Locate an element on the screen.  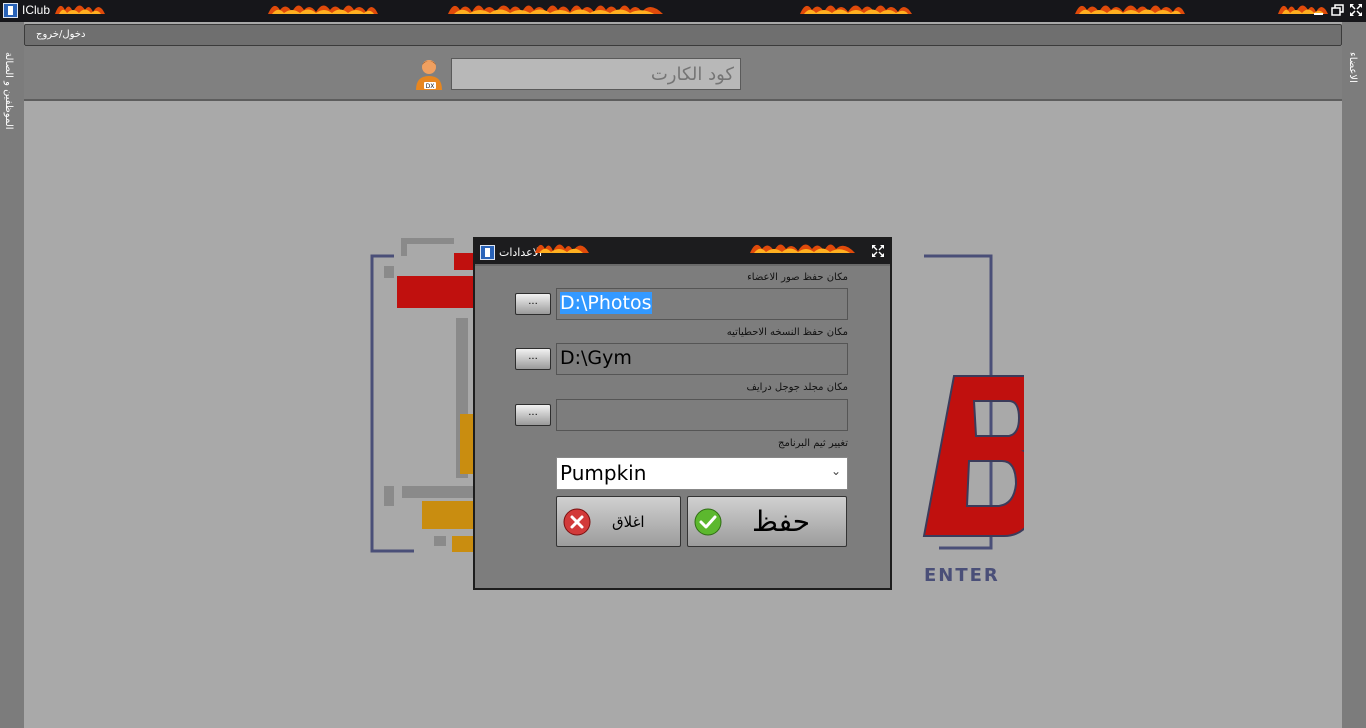
staff-hall-side-tab: الموظفين و الصالة is located at coordinates (12, 375).